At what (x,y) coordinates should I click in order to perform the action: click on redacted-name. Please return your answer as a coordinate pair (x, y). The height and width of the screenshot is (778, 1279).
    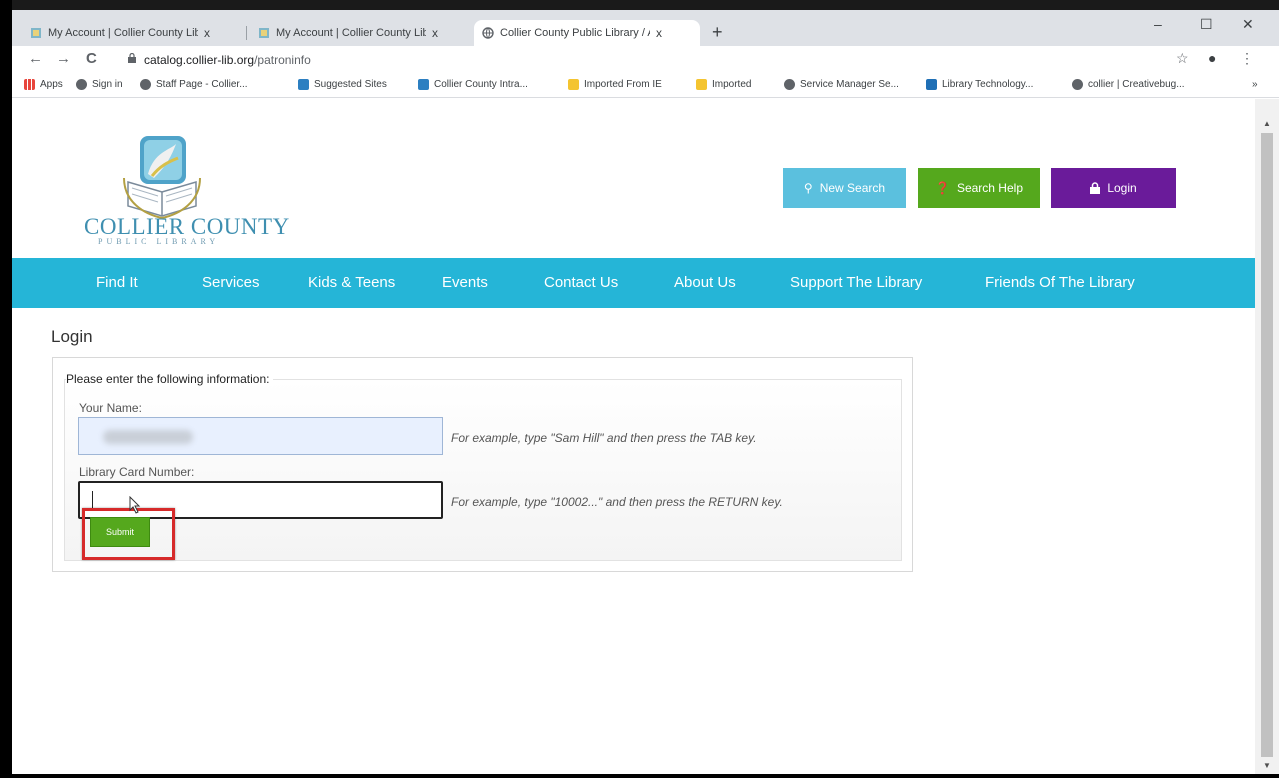
    Looking at the image, I should click on (148, 437).